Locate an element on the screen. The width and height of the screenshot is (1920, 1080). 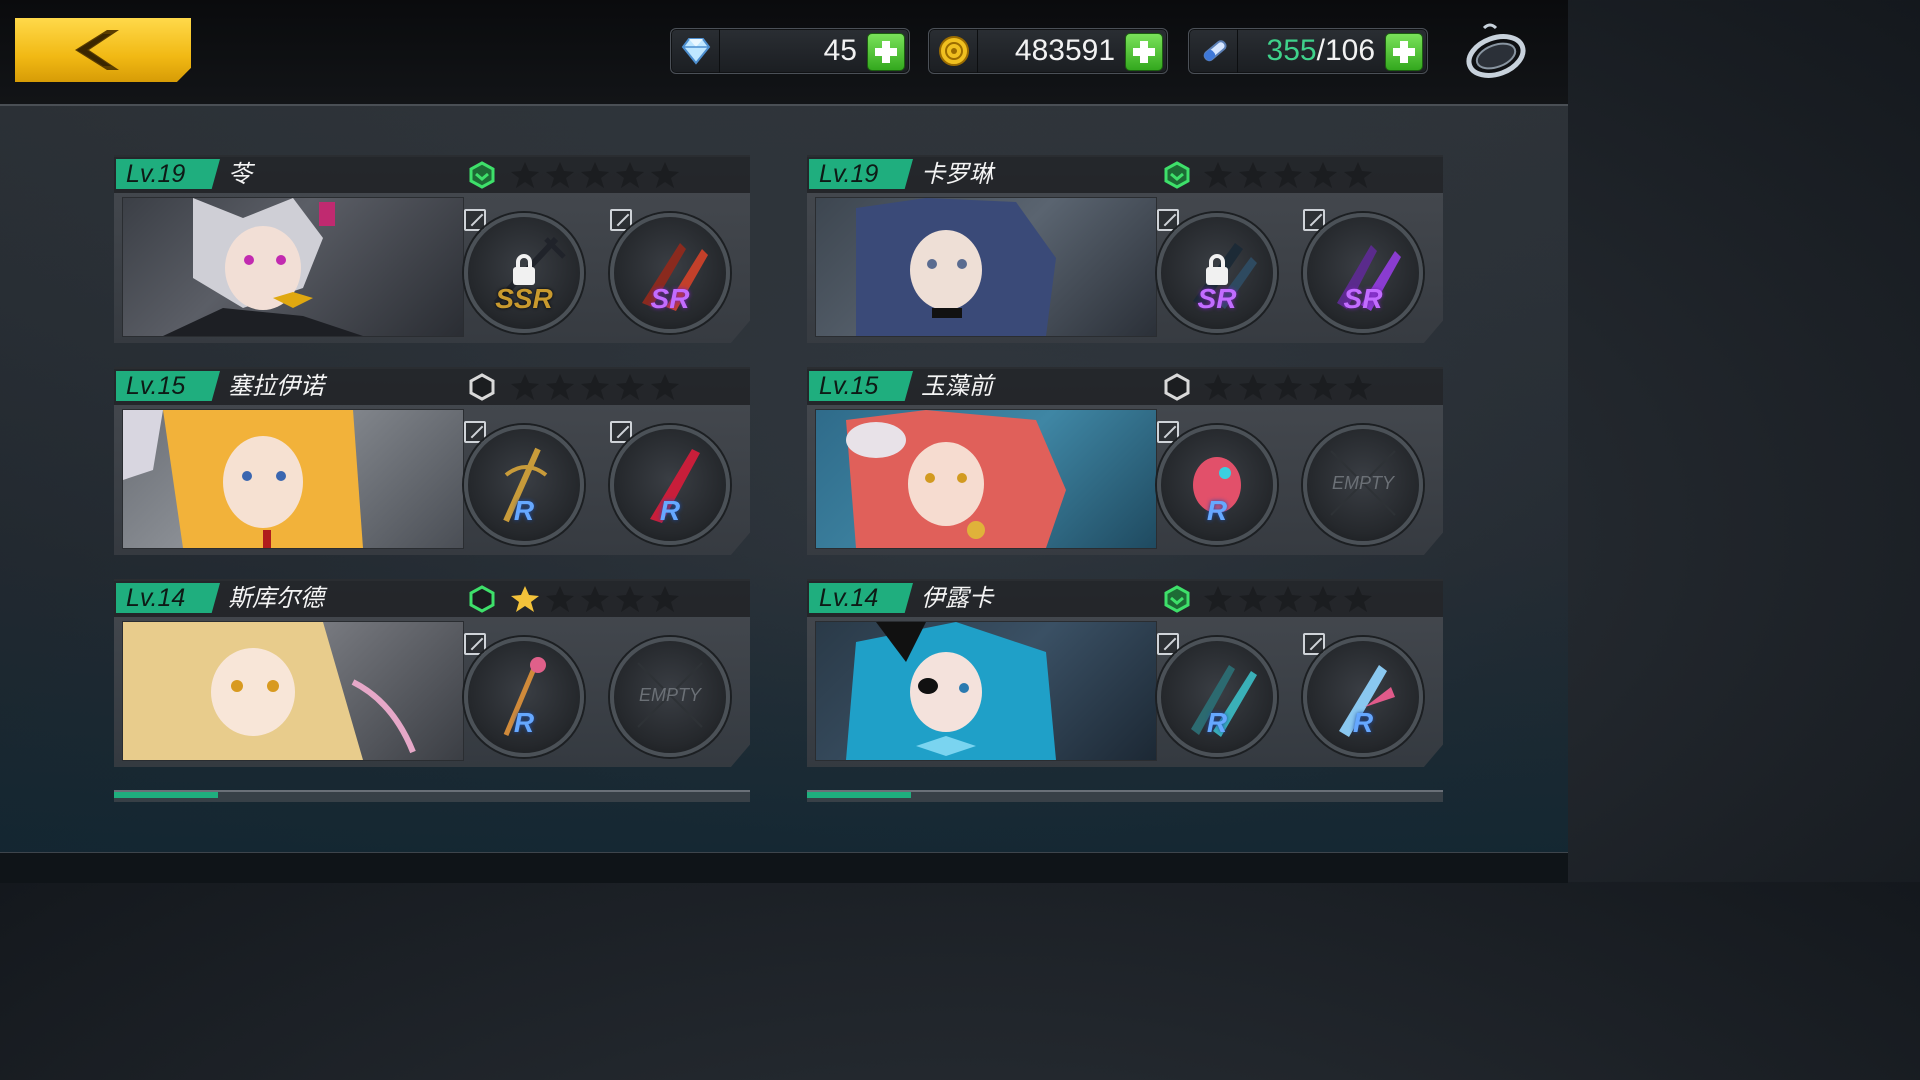
gold-counter: 483591 is located at coordinates (1048, 51).